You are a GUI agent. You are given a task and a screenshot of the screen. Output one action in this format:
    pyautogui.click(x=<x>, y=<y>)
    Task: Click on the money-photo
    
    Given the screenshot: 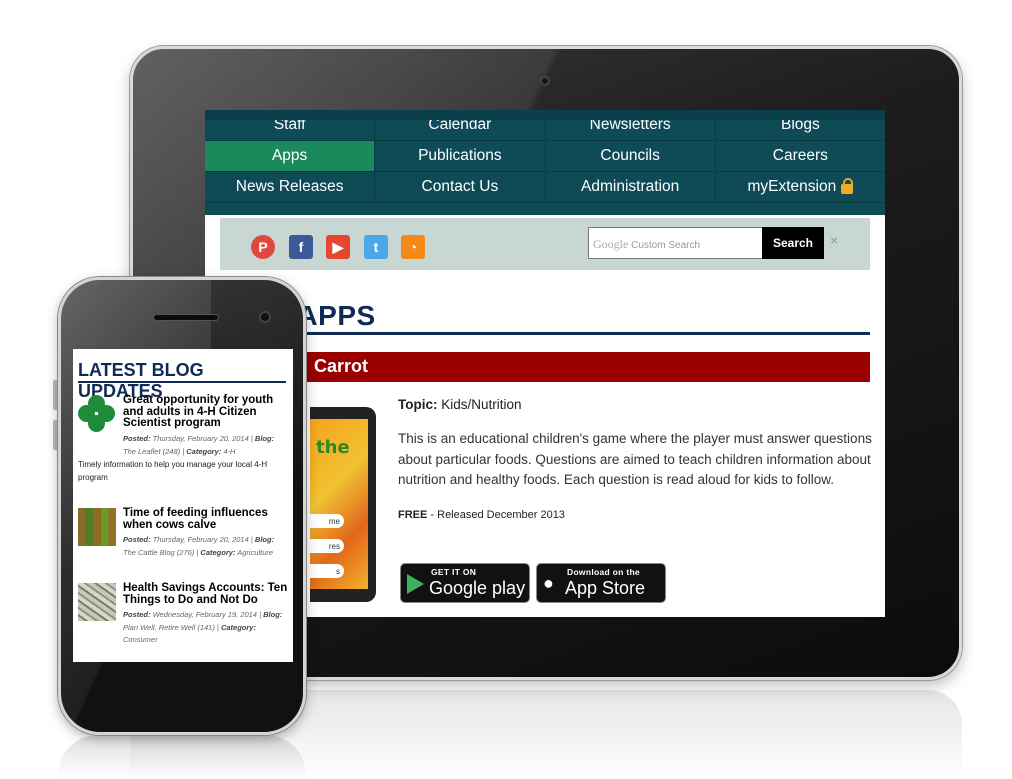 What is the action you would take?
    pyautogui.click(x=97, y=602)
    